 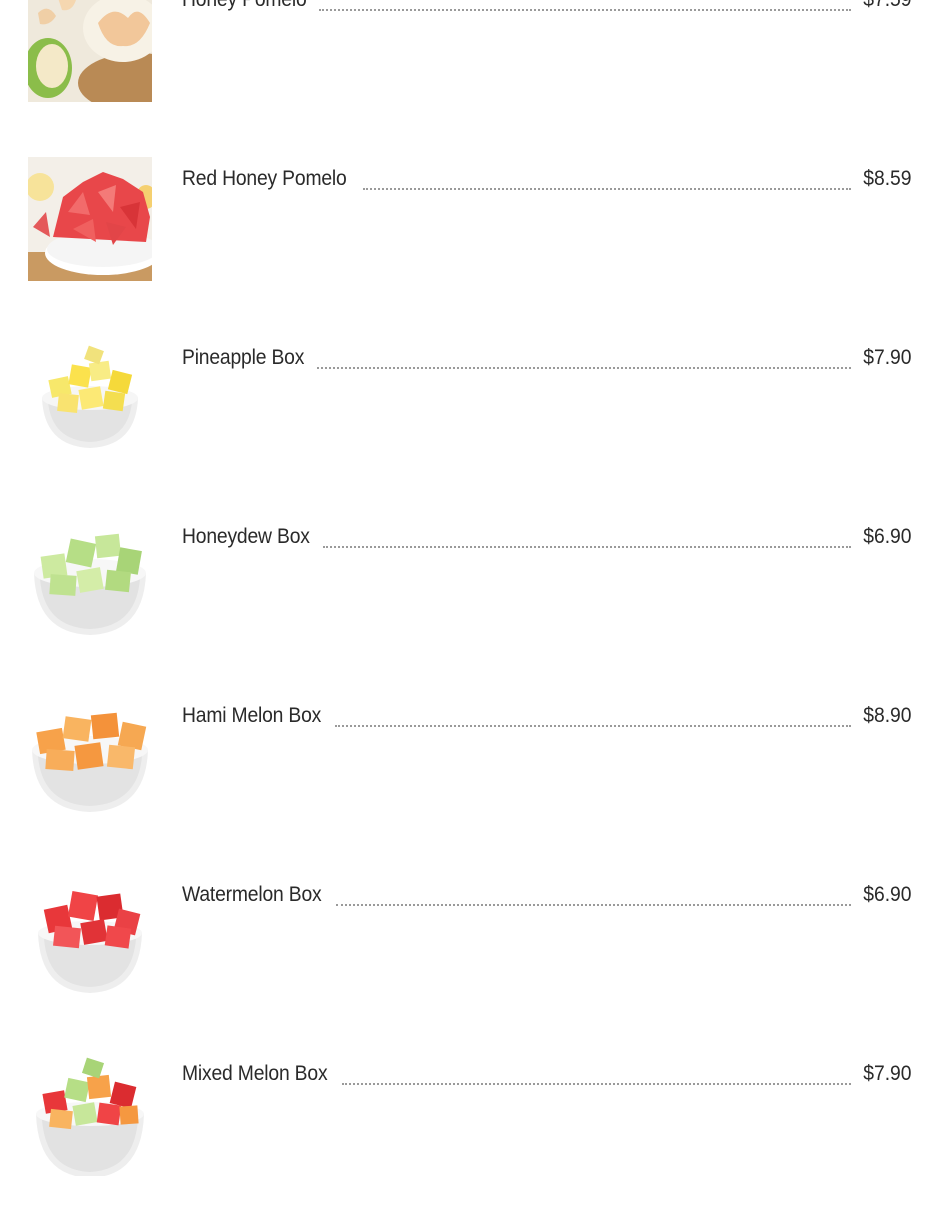 I want to click on menu-item-row: Honey Pomelo $7.59, so click(x=547, y=10).